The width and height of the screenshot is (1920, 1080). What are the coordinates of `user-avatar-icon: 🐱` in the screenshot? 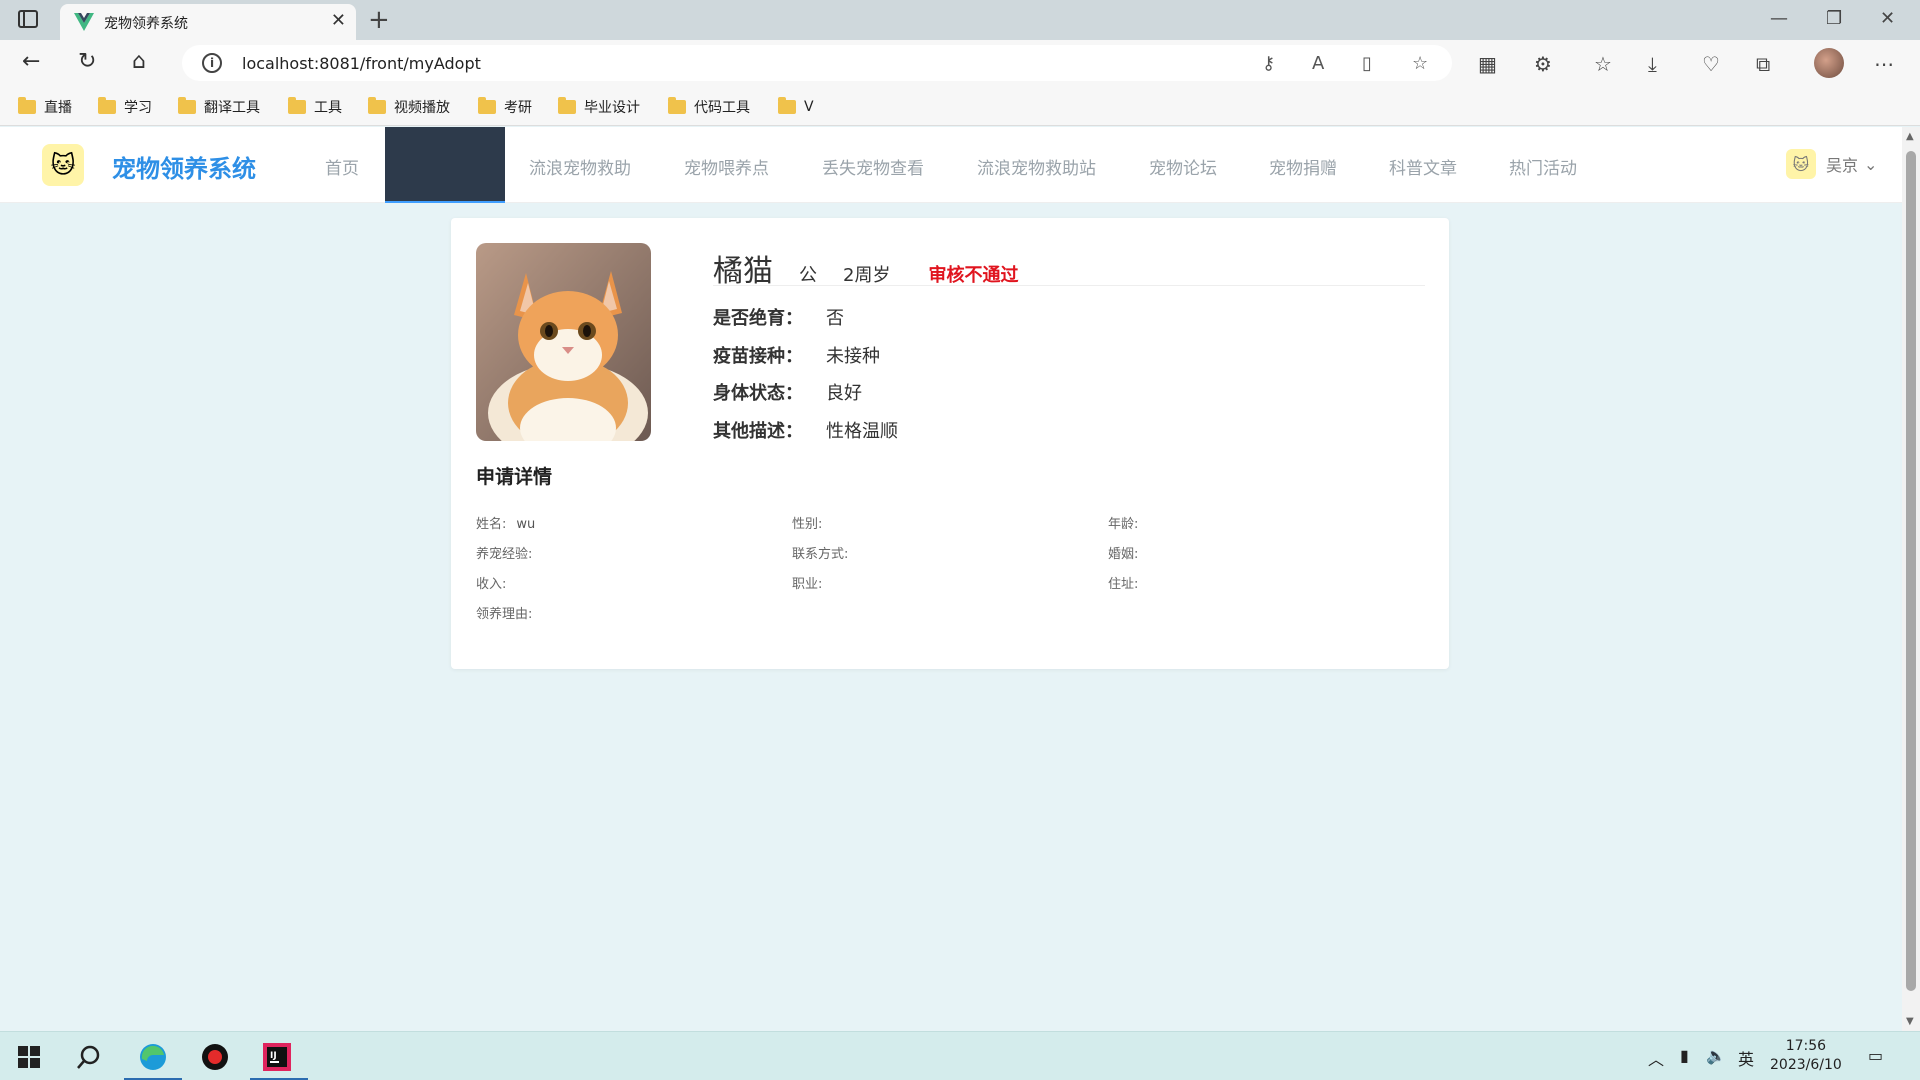 It's located at (1801, 164).